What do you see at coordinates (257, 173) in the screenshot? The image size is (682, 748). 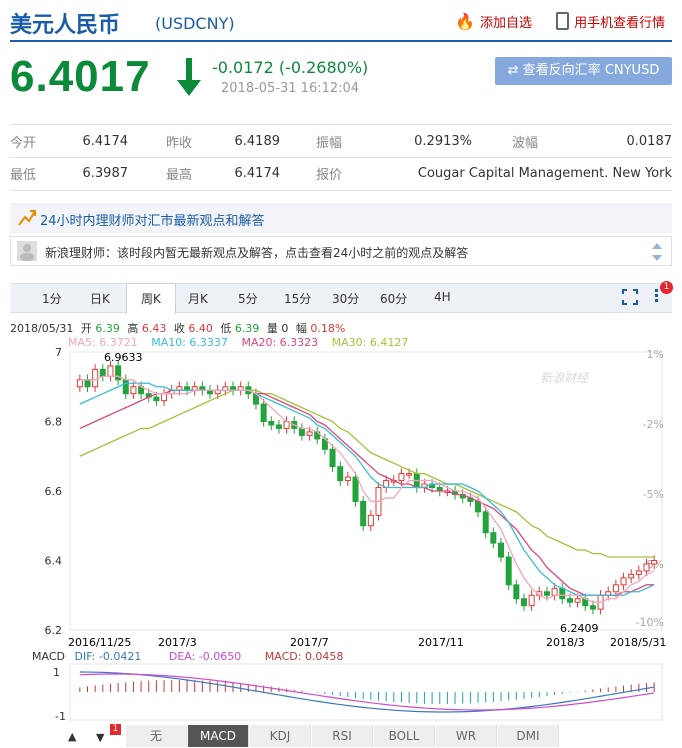 I see `stat-value: 6.4174` at bounding box center [257, 173].